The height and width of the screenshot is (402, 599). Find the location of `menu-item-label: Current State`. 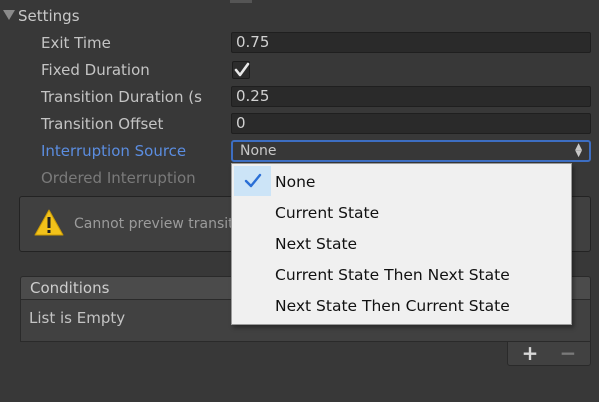

menu-item-label: Current State is located at coordinates (327, 213).